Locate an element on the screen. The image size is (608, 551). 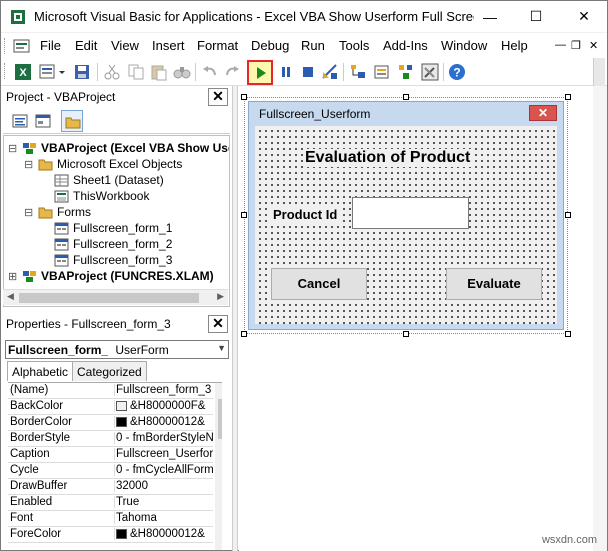
help-icon: ? is located at coordinates (457, 72).